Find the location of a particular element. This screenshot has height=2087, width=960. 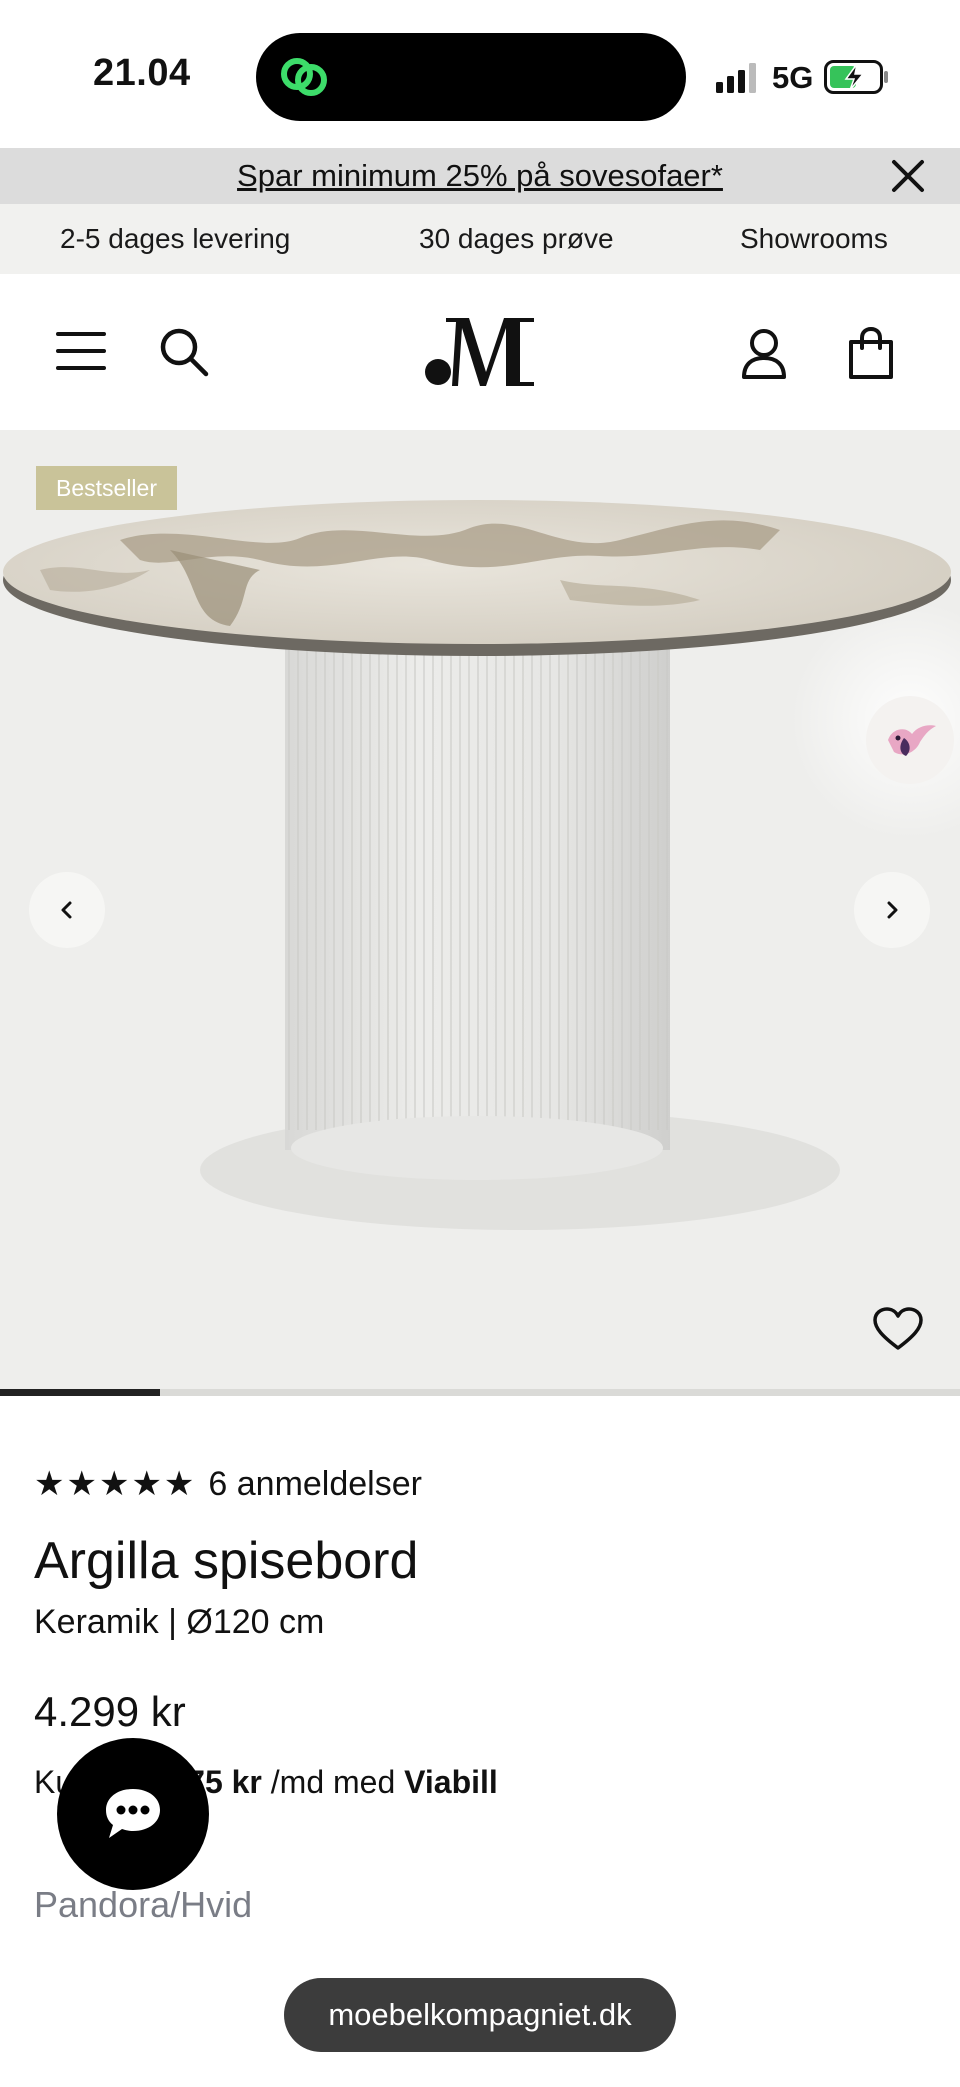

promo-link: Spar minimum 25% på sovesofaer* is located at coordinates (480, 176).